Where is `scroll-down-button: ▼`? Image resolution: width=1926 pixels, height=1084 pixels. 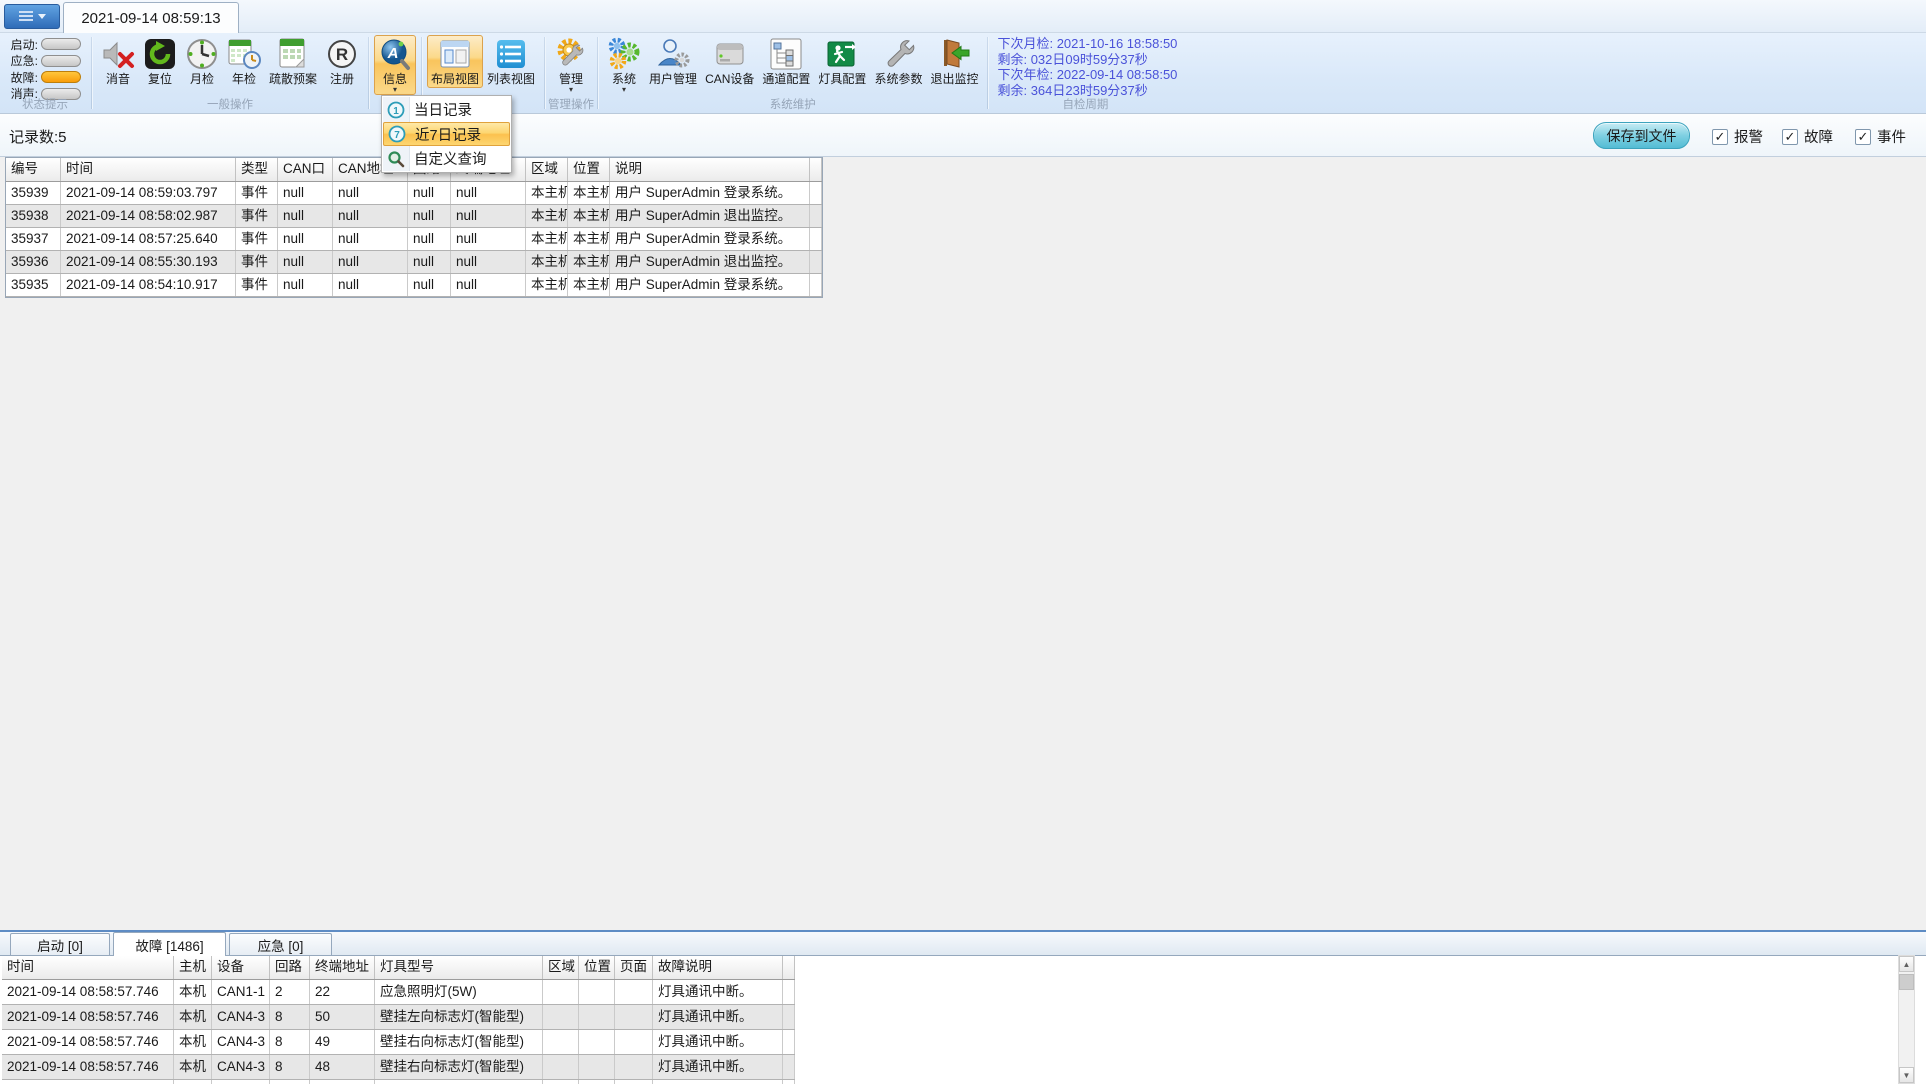
scroll-down-button: ▼ is located at coordinates (1906, 1075).